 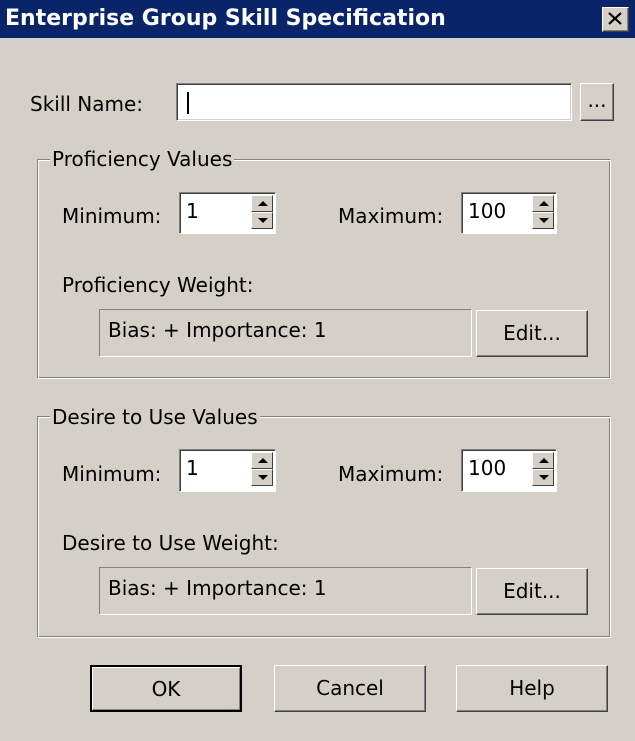 I want to click on ok-button-label: OK, so click(x=166, y=689).